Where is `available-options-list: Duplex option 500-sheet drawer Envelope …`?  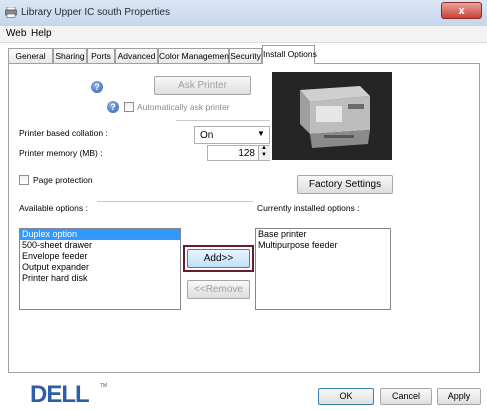 available-options-list: Duplex option 500-sheet drawer Envelope … is located at coordinates (100, 269).